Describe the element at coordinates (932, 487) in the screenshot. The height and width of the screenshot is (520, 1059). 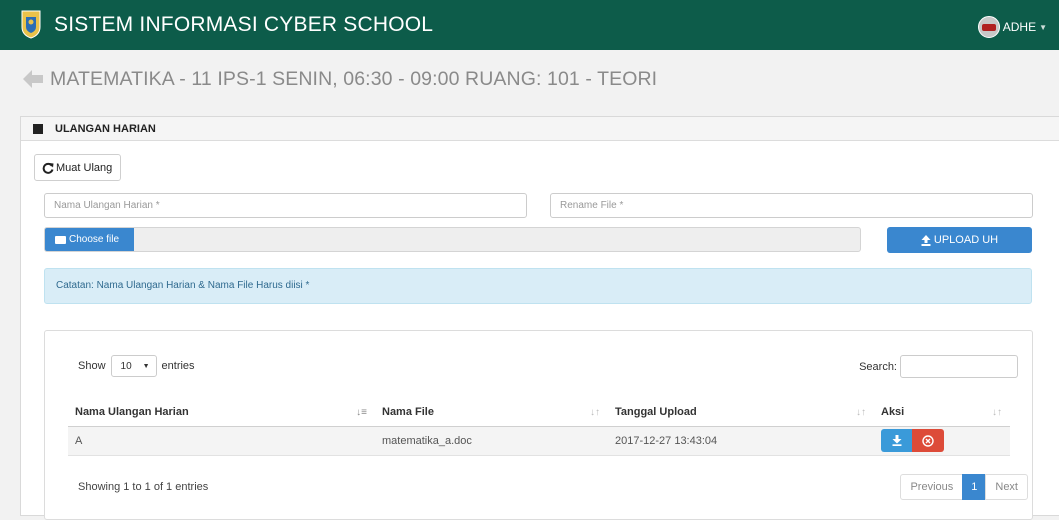
I see `pagination-previous: Previous` at that location.